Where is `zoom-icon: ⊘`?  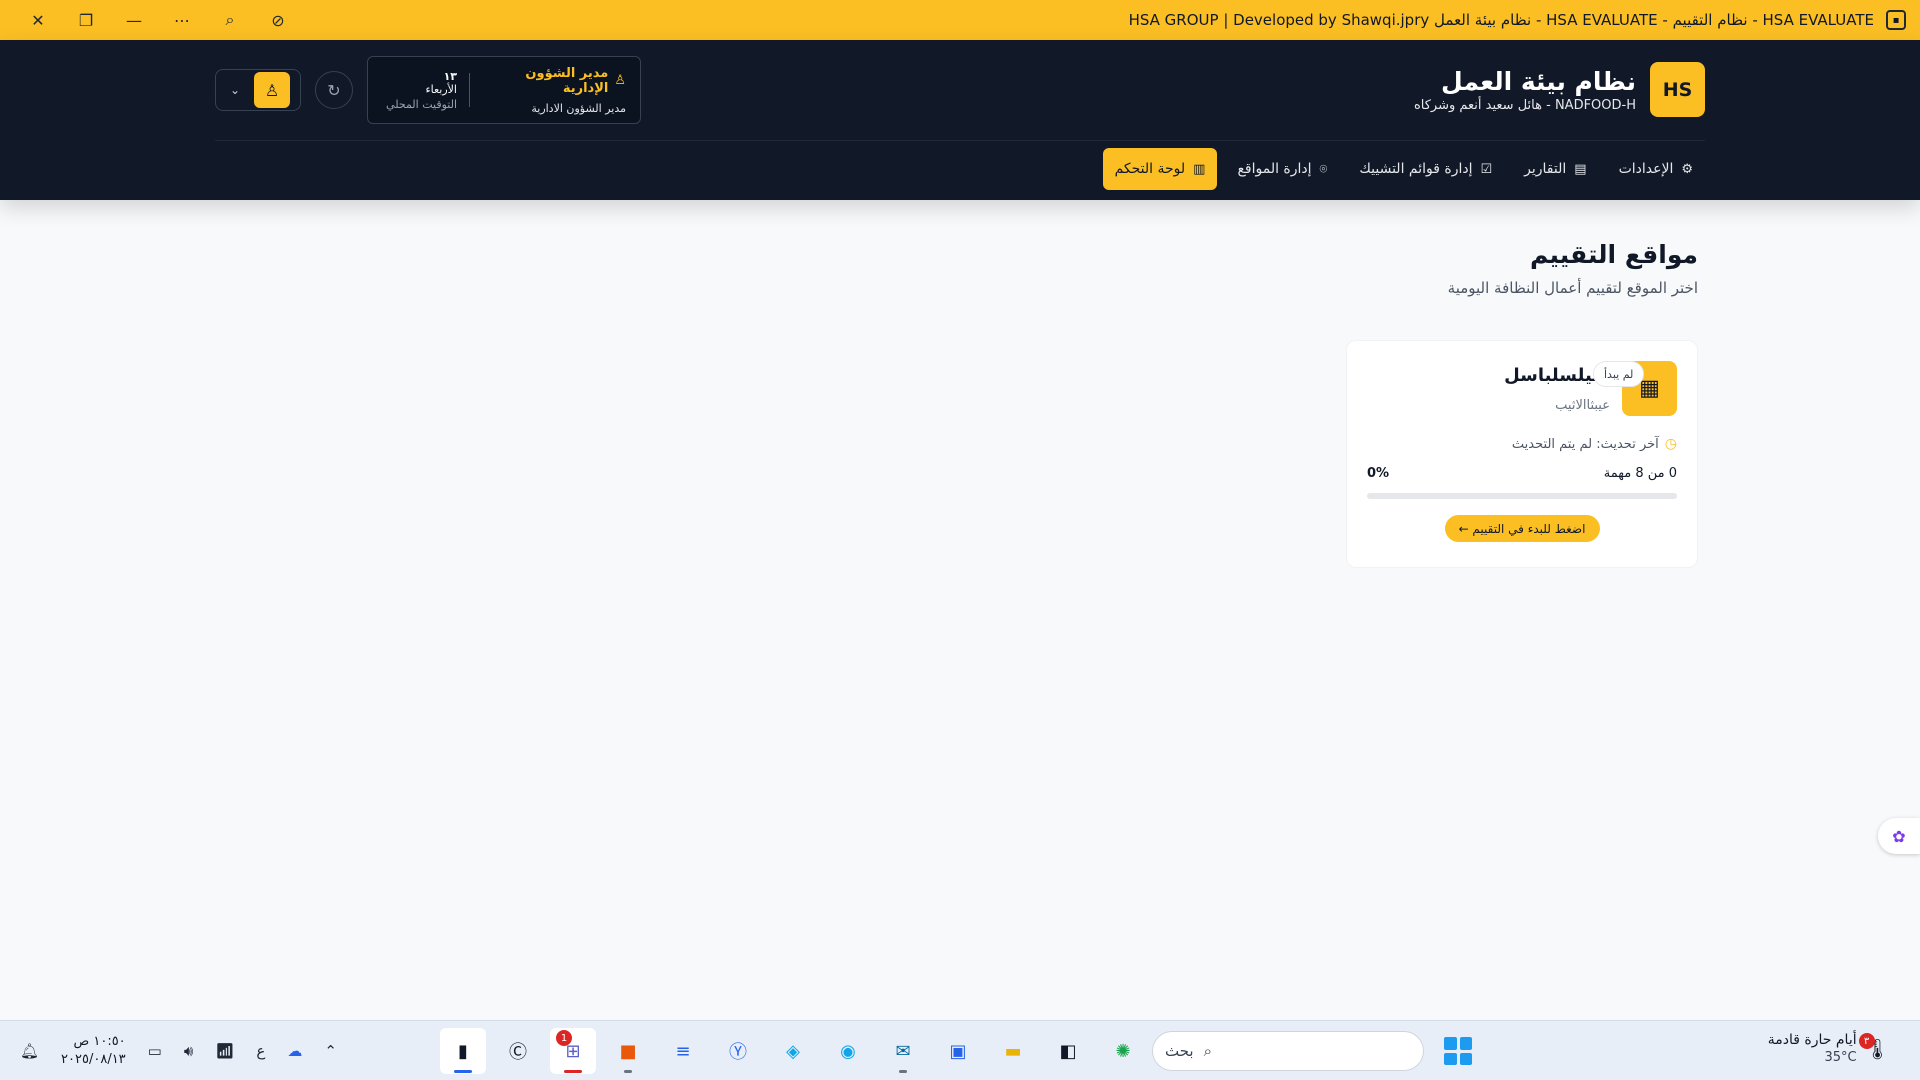 zoom-icon: ⊘ is located at coordinates (278, 20).